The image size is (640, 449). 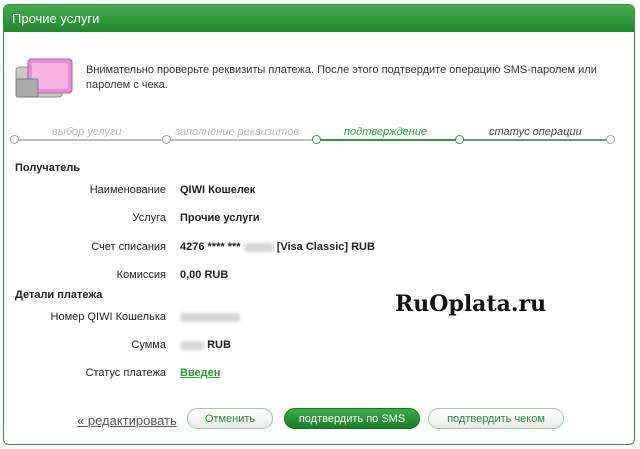 I want to click on fee-value: 0,00 RUB, so click(x=204, y=275).